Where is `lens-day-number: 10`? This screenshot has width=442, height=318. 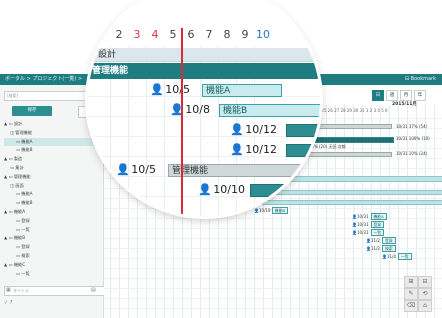
lens-day-number: 10 is located at coordinates (263, 34).